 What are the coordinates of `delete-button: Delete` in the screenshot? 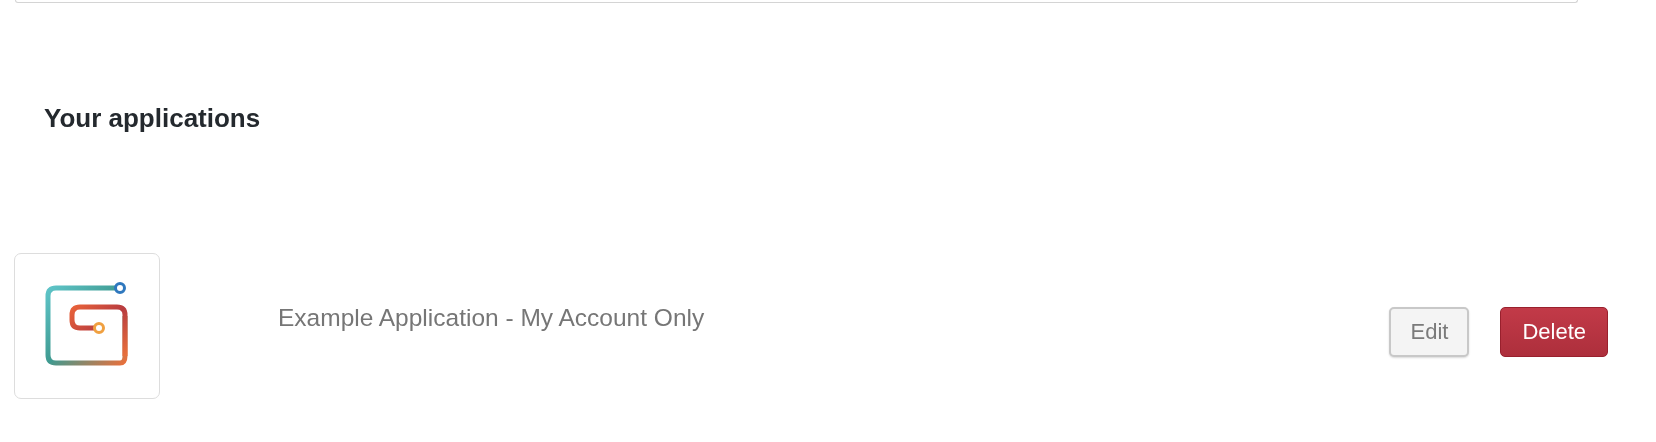 It's located at (1554, 332).